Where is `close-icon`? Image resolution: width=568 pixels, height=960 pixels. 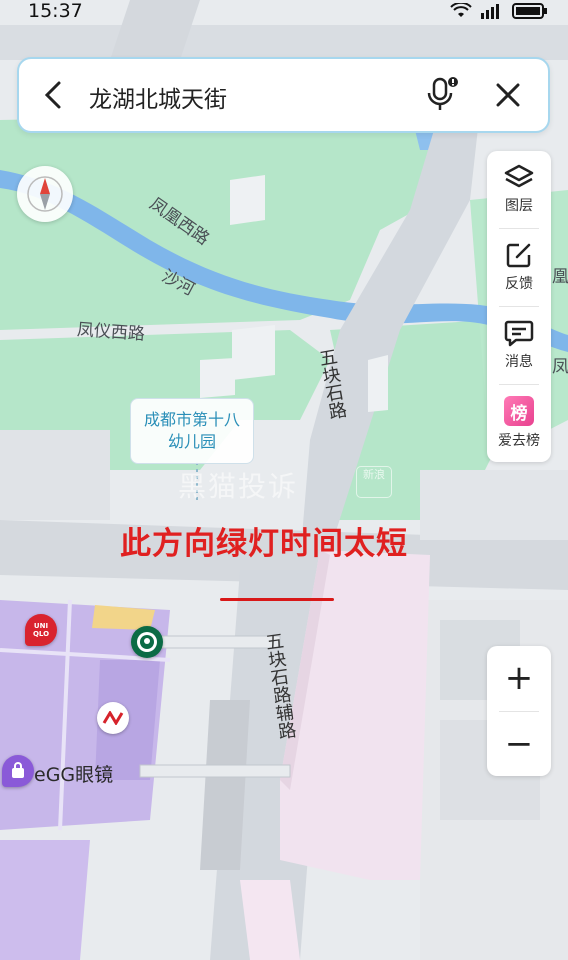 close-icon is located at coordinates (508, 95).